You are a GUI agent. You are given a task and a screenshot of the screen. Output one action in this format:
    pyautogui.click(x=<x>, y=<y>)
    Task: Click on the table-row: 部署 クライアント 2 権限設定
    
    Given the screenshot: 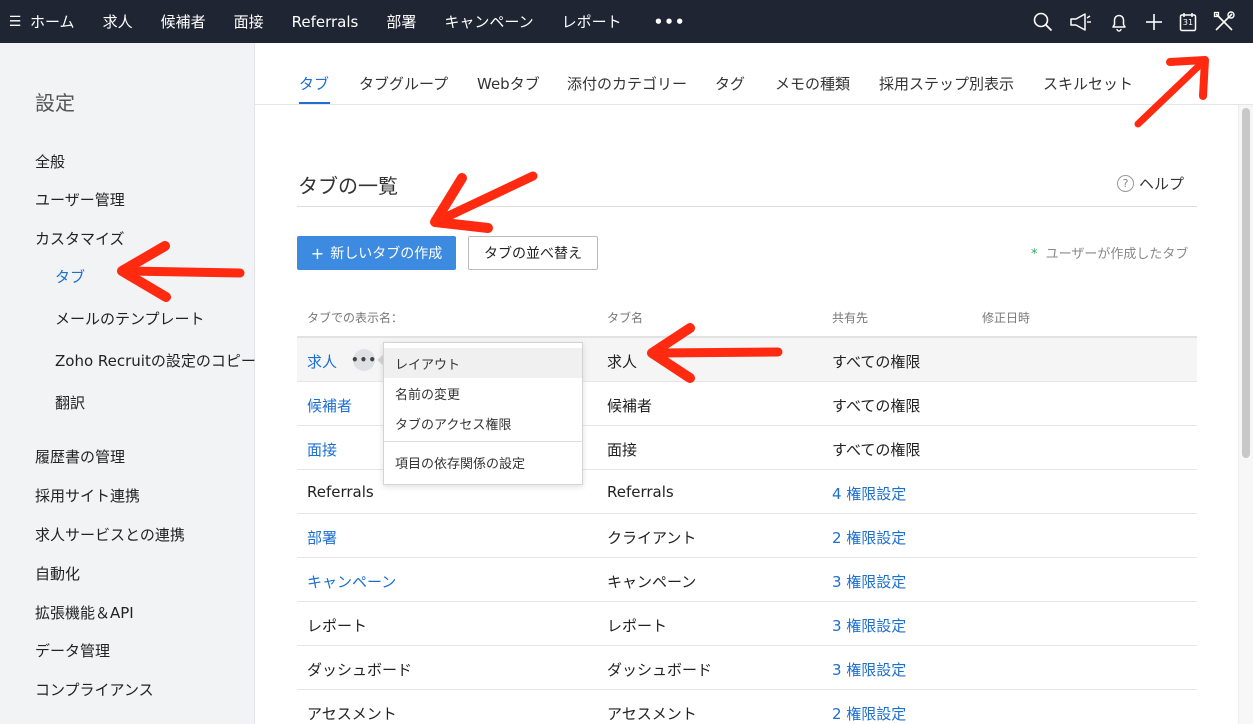 What is the action you would take?
    pyautogui.click(x=747, y=536)
    